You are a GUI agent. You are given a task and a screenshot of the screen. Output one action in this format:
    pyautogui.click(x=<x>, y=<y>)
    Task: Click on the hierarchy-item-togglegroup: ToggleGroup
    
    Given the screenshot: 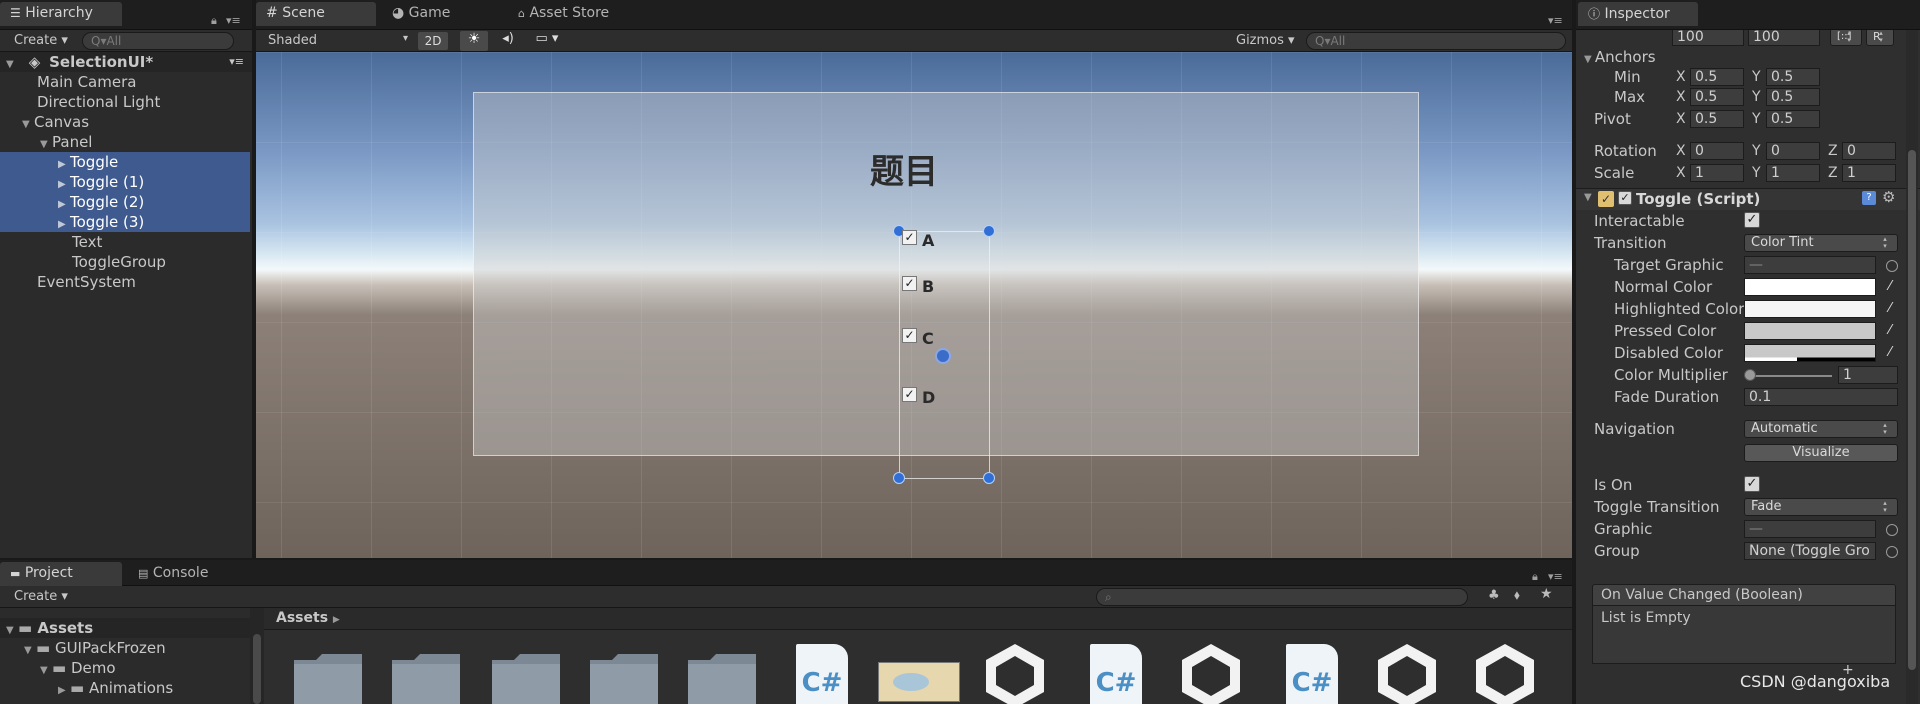 What is the action you would take?
    pyautogui.click(x=126, y=262)
    